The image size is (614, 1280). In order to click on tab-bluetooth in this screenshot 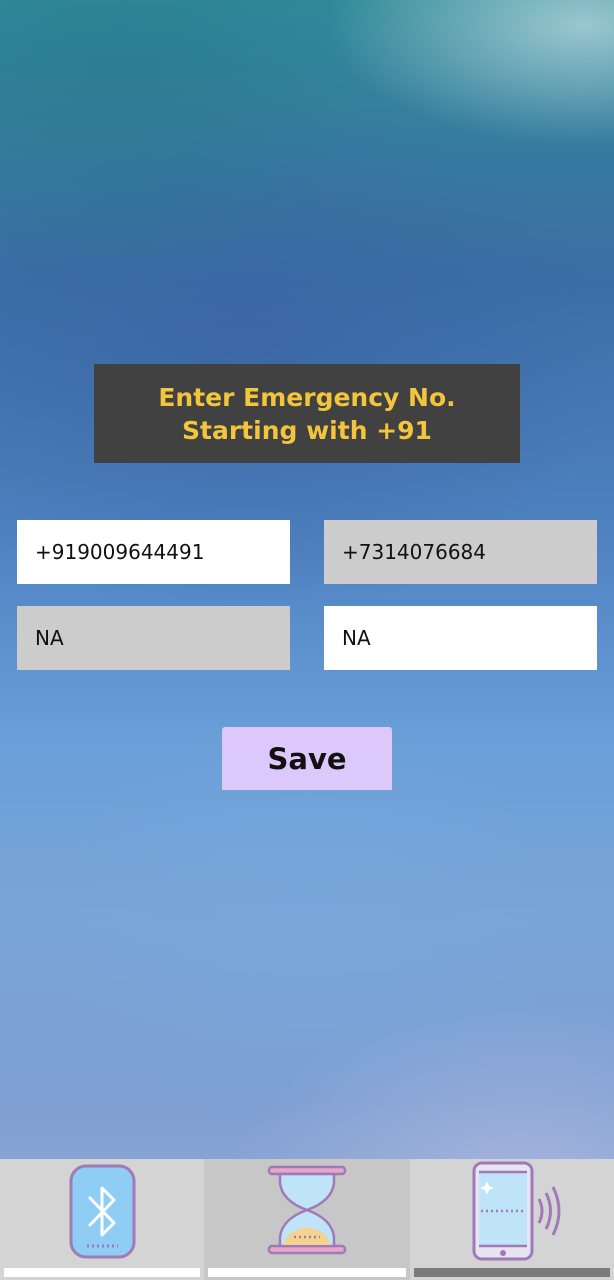, I will do `click(102, 1219)`.